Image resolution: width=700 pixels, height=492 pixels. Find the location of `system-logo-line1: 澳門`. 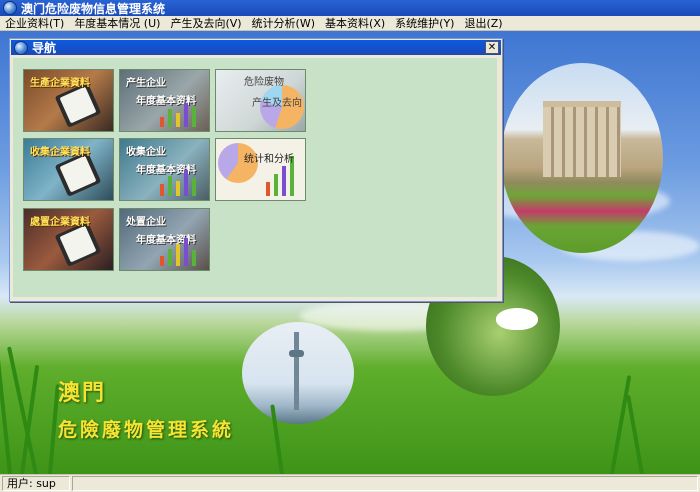

system-logo-line1: 澳門 is located at coordinates (82, 393).